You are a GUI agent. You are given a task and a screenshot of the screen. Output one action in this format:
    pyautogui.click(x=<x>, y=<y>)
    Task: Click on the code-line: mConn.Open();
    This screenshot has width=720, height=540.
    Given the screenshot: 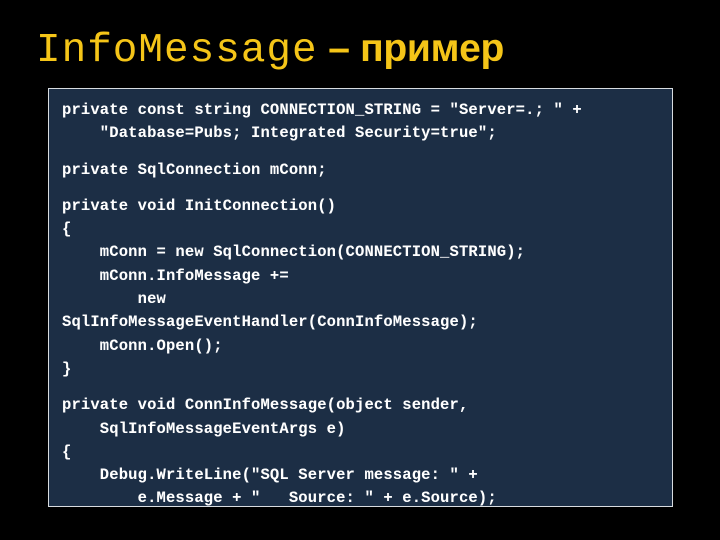 What is the action you would take?
    pyautogui.click(x=142, y=345)
    